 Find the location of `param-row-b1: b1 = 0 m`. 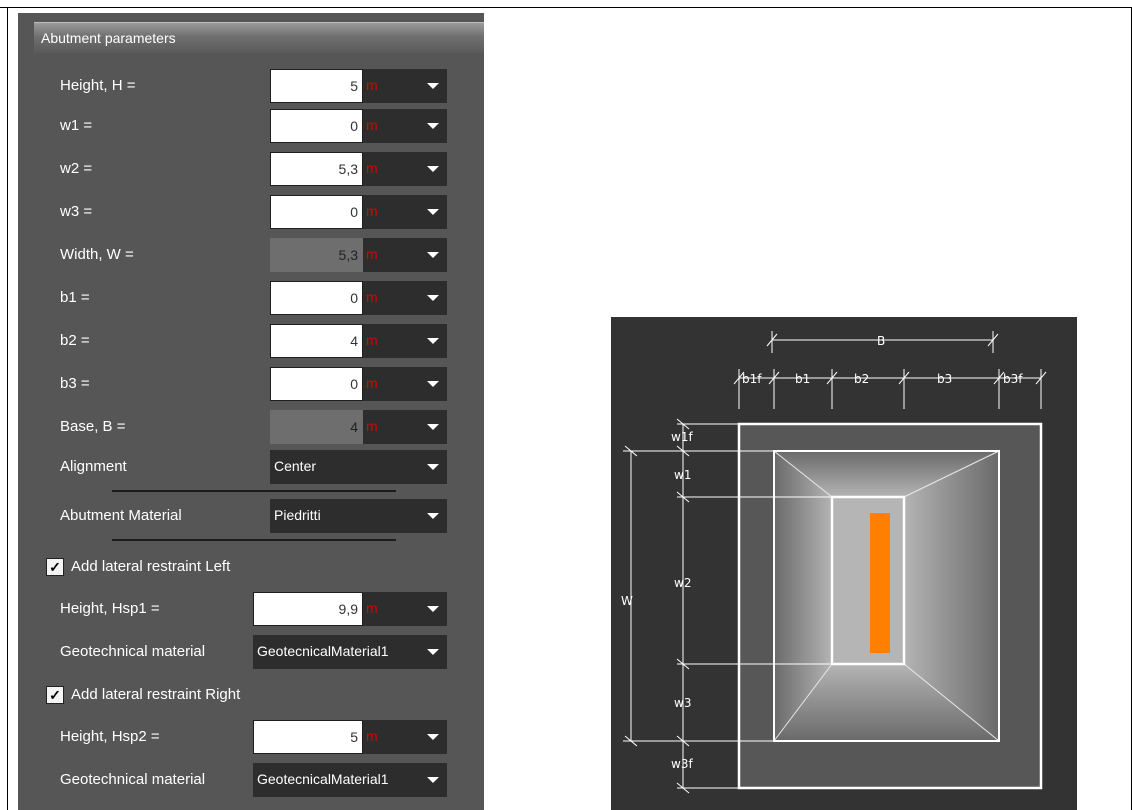

param-row-b1: b1 = 0 m is located at coordinates (251, 298).